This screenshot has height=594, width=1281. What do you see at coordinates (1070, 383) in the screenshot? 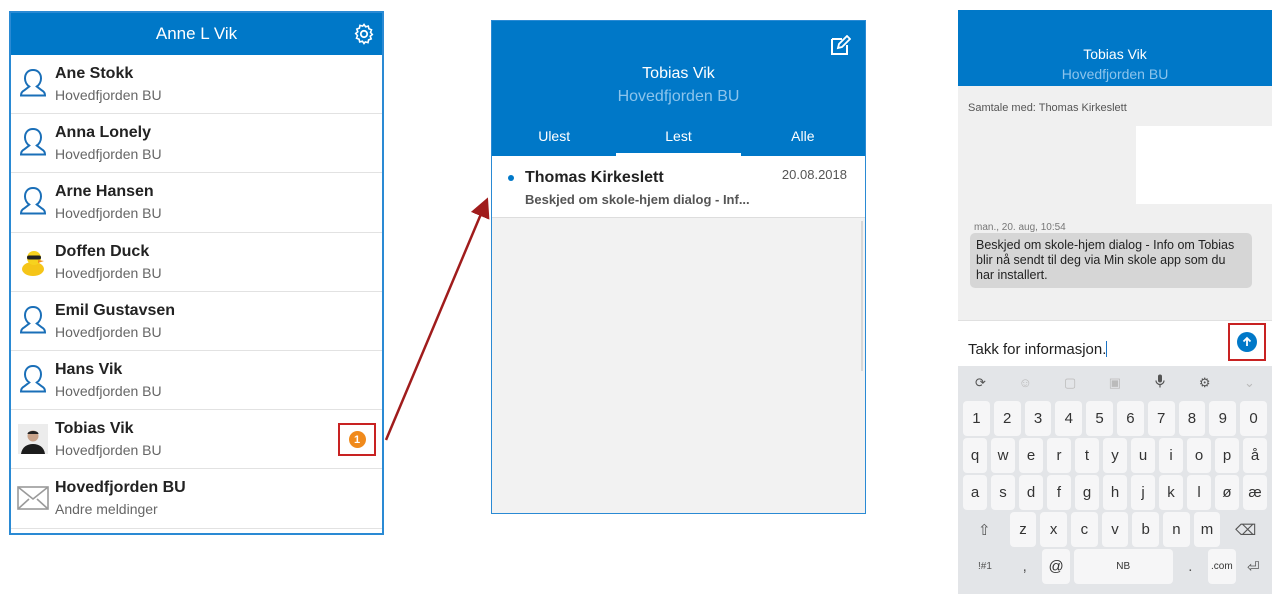
I see `sticker-icon: ▢` at bounding box center [1070, 383].